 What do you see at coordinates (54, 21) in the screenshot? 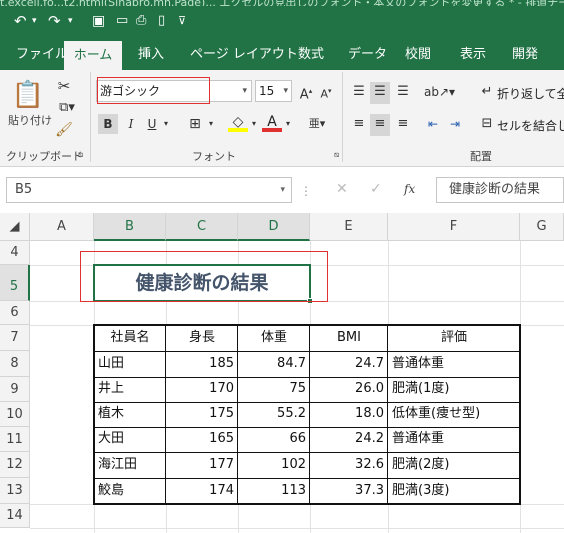
I see `redo-icon: ↷` at bounding box center [54, 21].